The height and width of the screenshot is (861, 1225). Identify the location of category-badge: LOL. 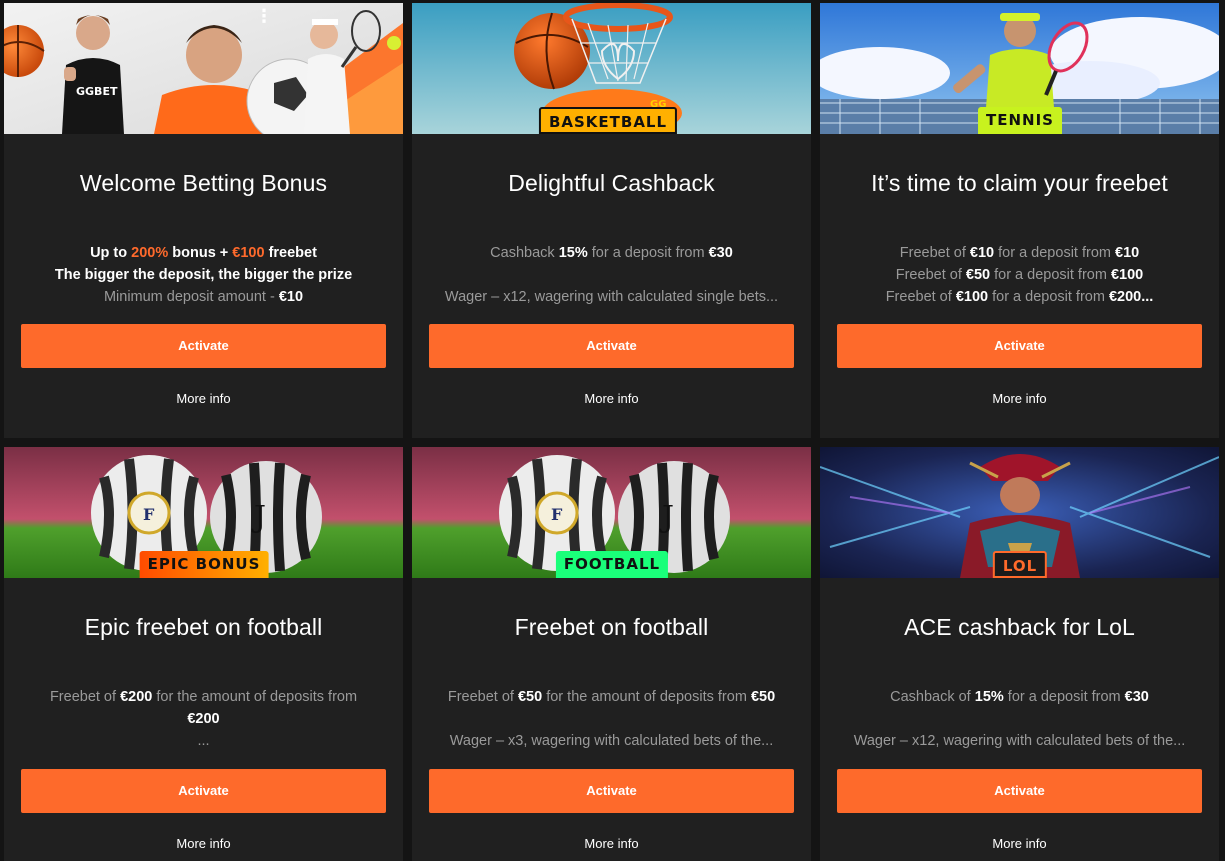
(1020, 564).